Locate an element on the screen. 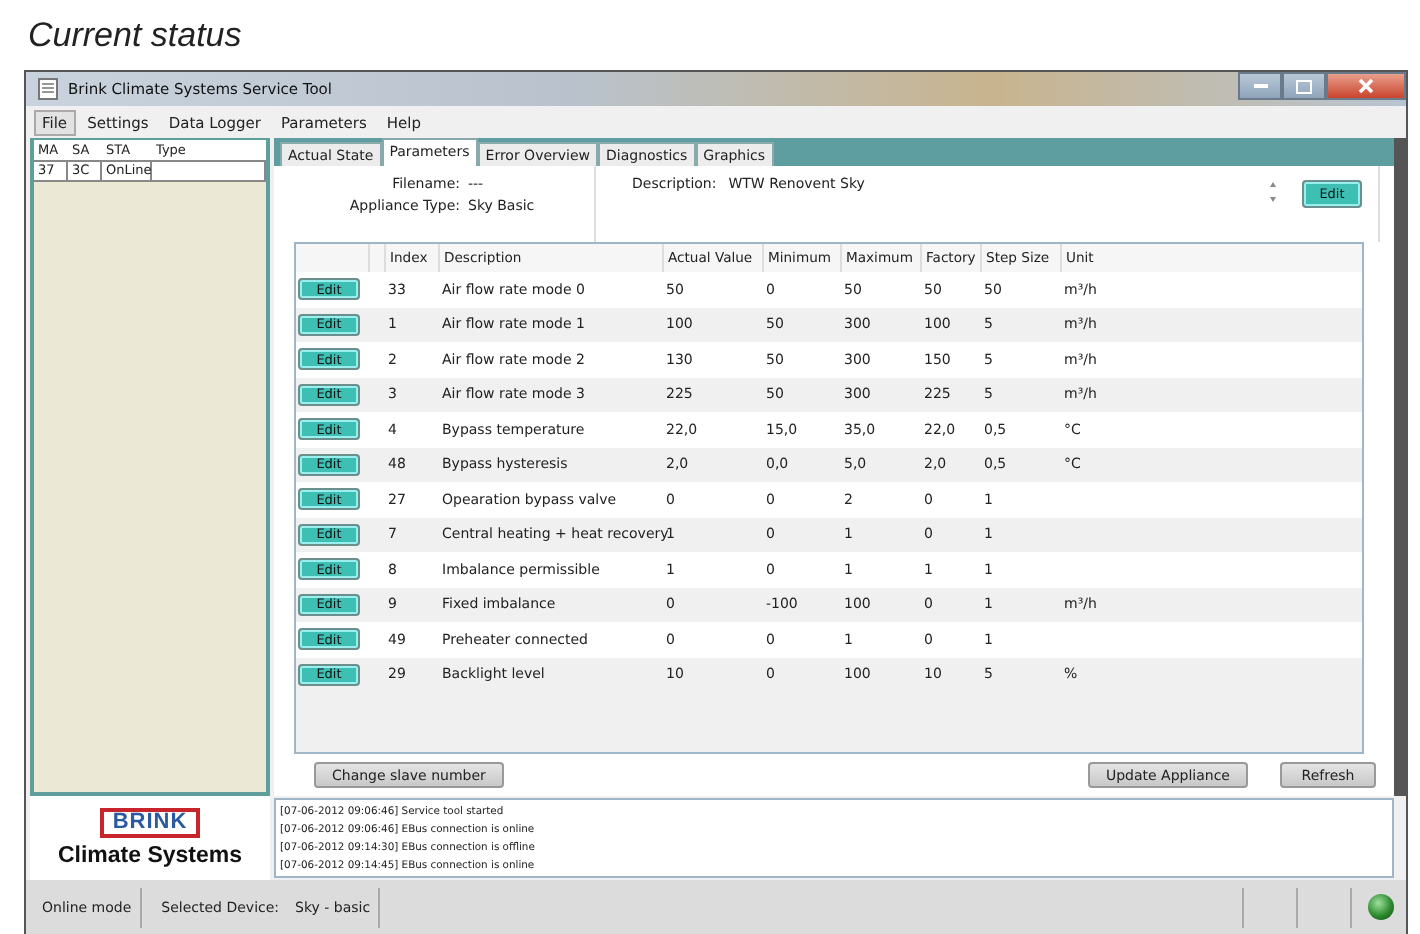  maximize-icon is located at coordinates (1304, 86).